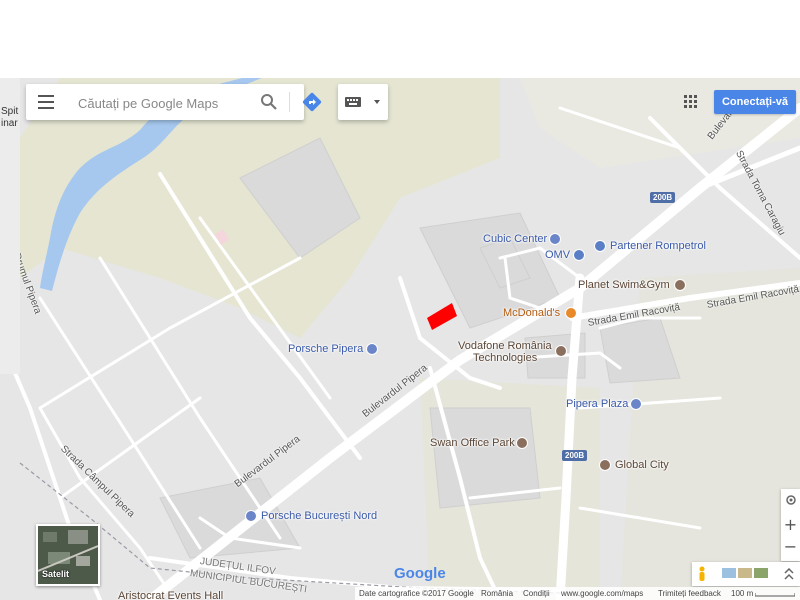 This screenshot has height=600, width=800. I want to click on left-edge-label: Spit inar, so click(9, 118).